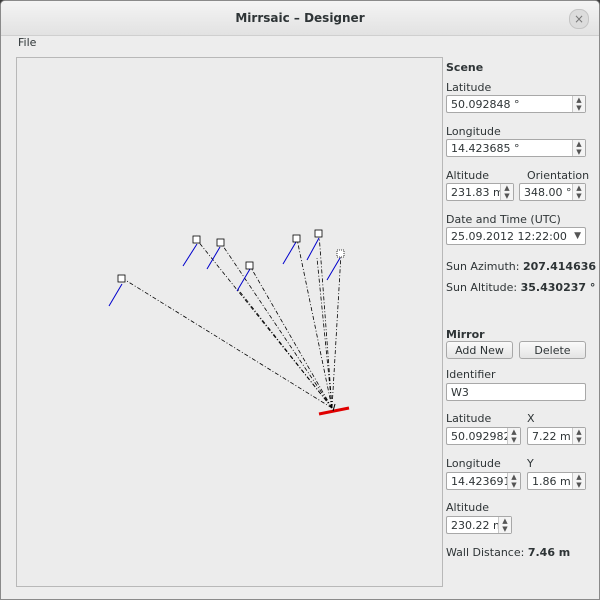 This screenshot has width=600, height=600. I want to click on datetime-value: 25.09.2012 12:22:00, so click(509, 236).